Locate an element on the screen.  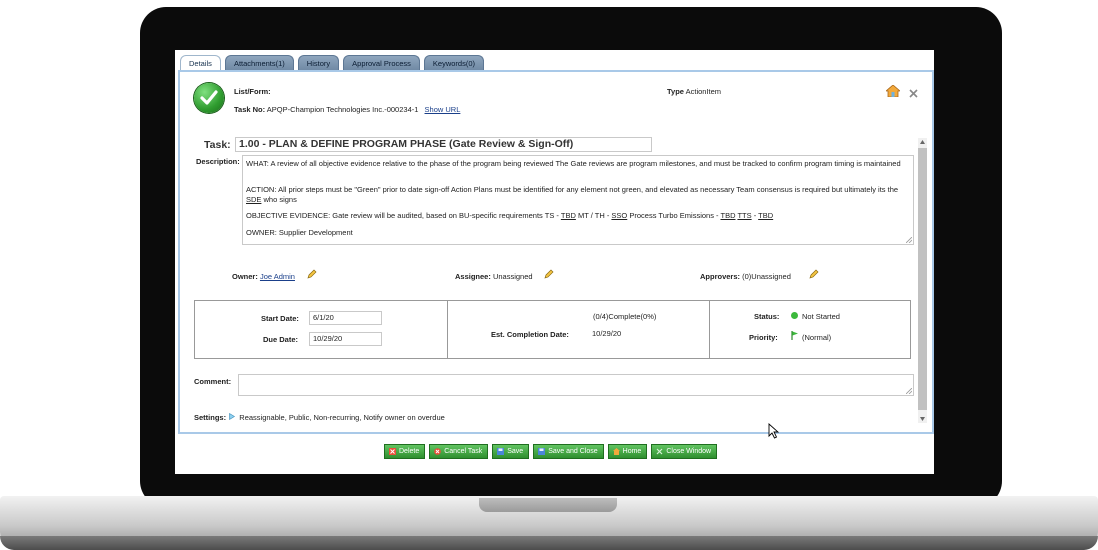
assignee-line: Assignee: Unassigned is located at coordinates (494, 276).